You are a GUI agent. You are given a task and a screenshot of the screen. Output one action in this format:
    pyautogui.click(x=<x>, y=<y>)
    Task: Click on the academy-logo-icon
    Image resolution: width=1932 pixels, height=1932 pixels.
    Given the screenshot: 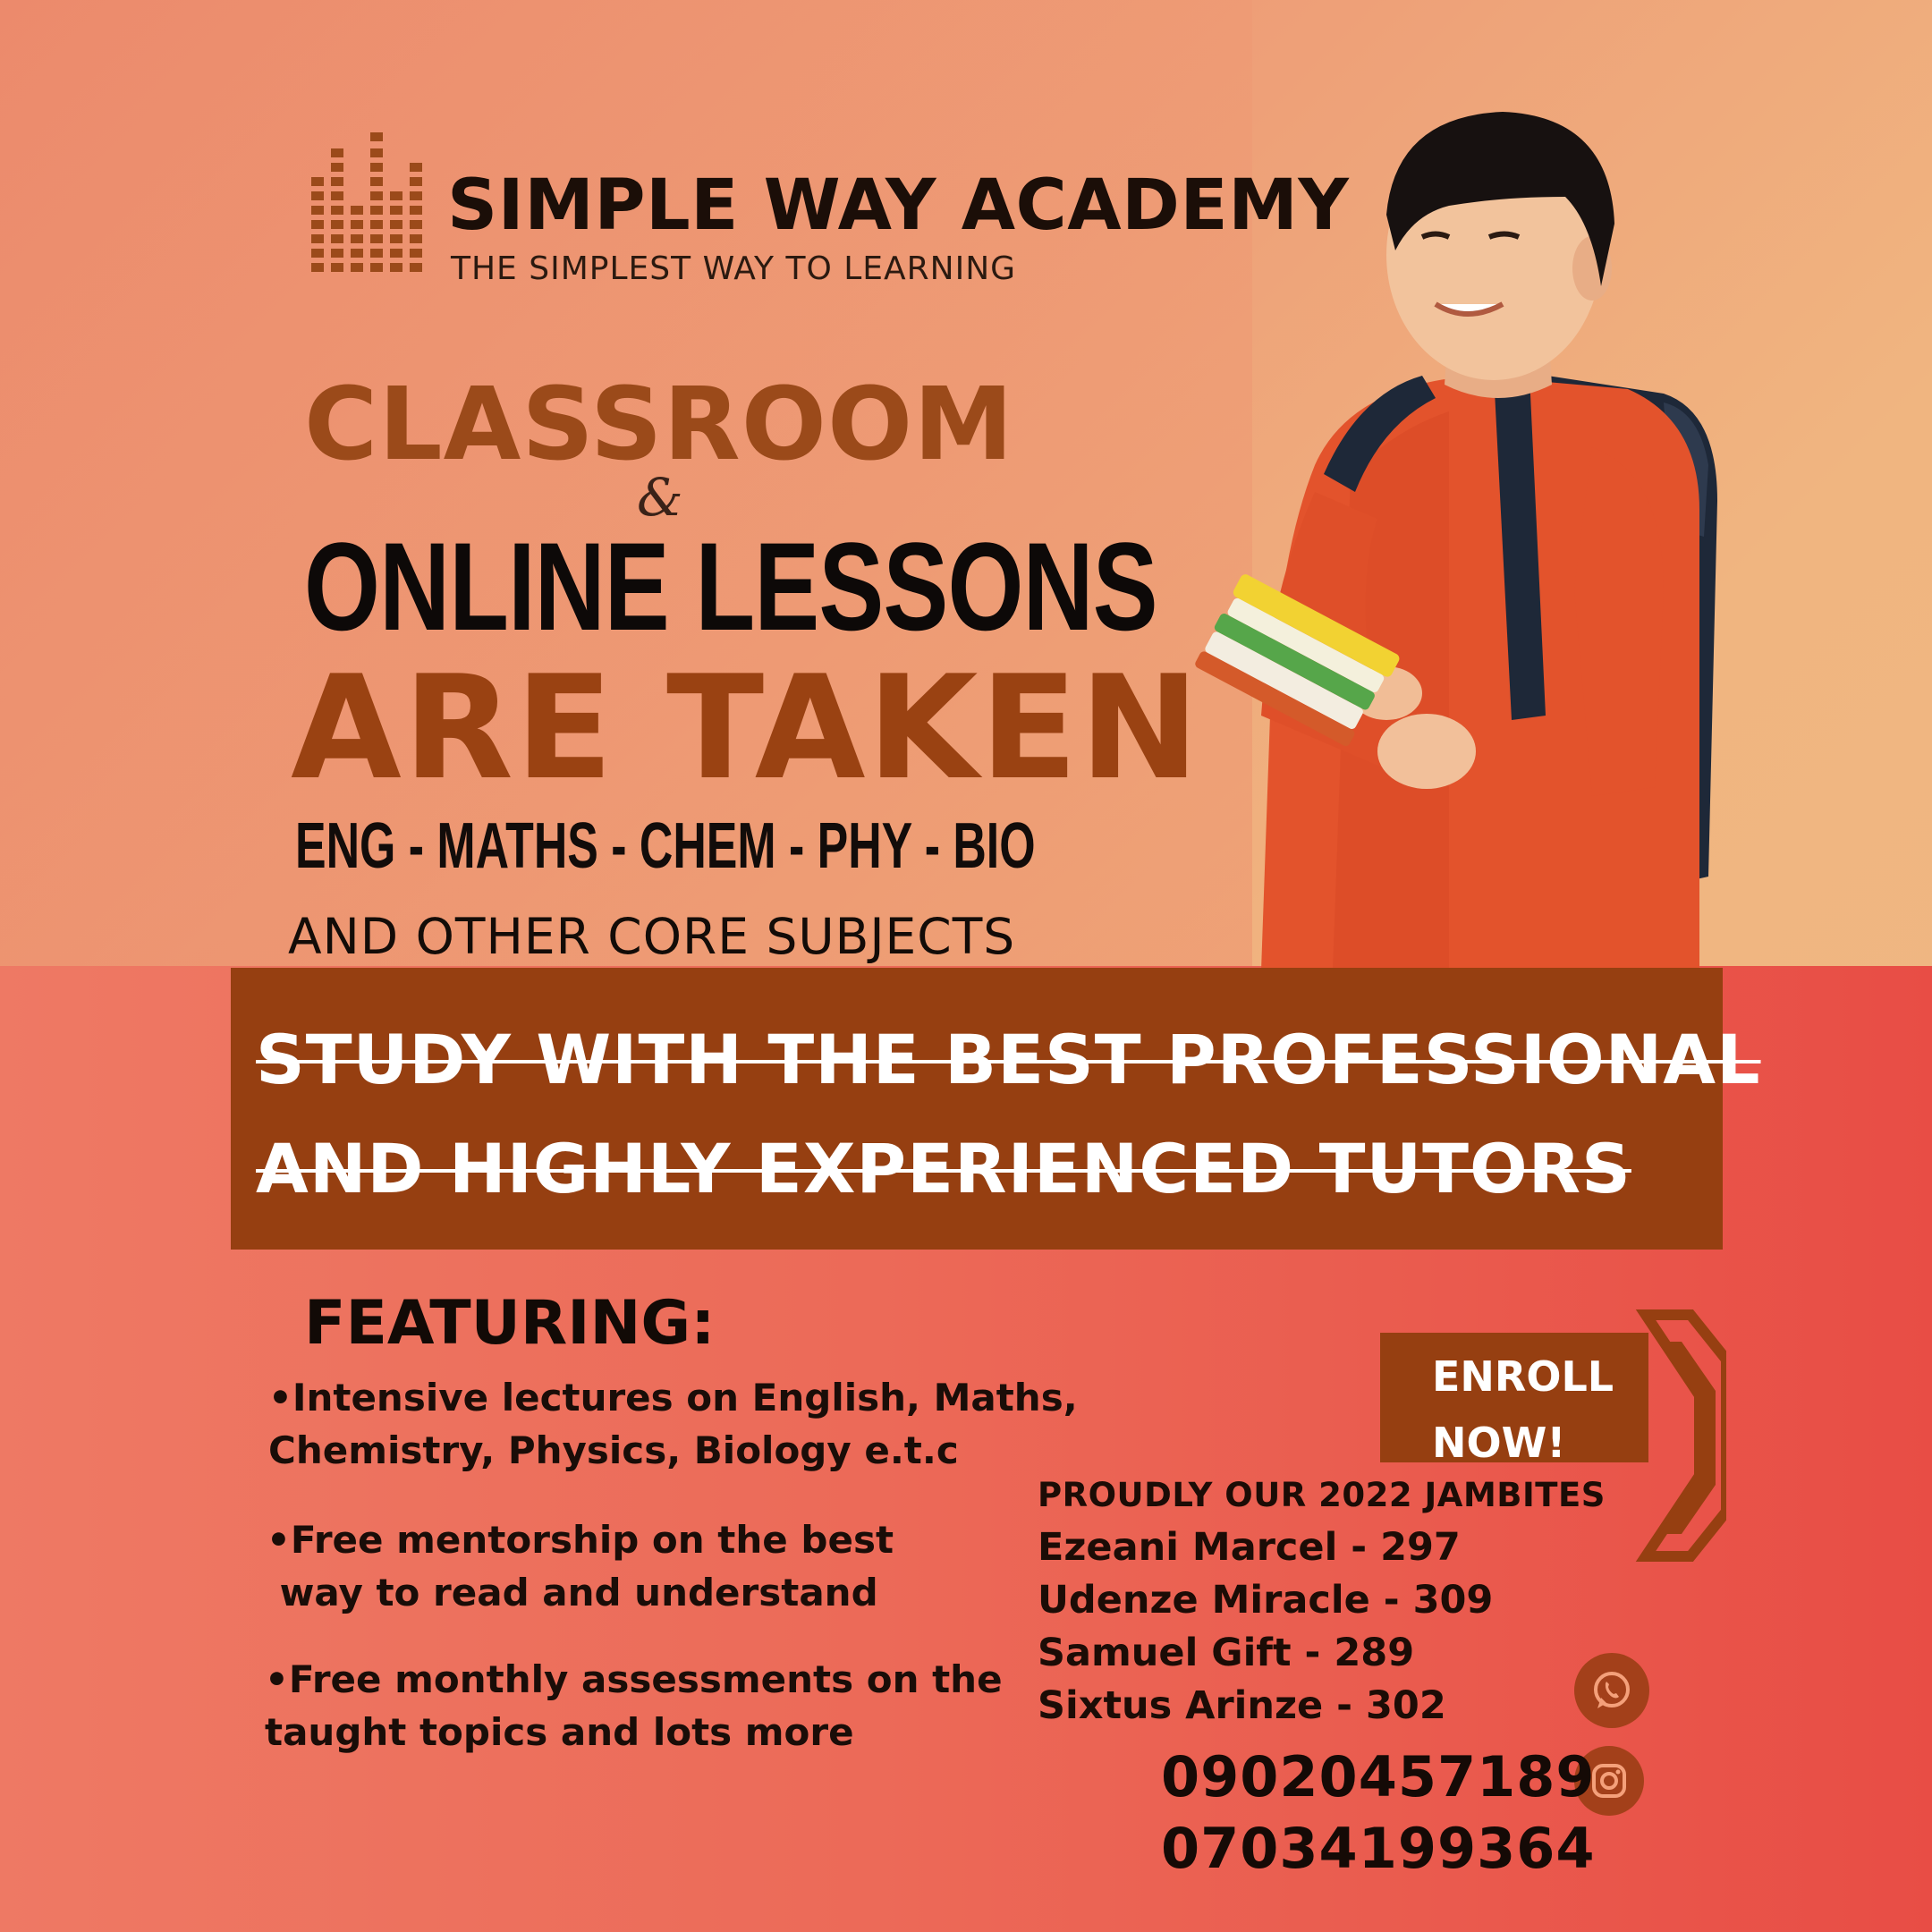 What is the action you would take?
    pyautogui.click(x=366, y=202)
    